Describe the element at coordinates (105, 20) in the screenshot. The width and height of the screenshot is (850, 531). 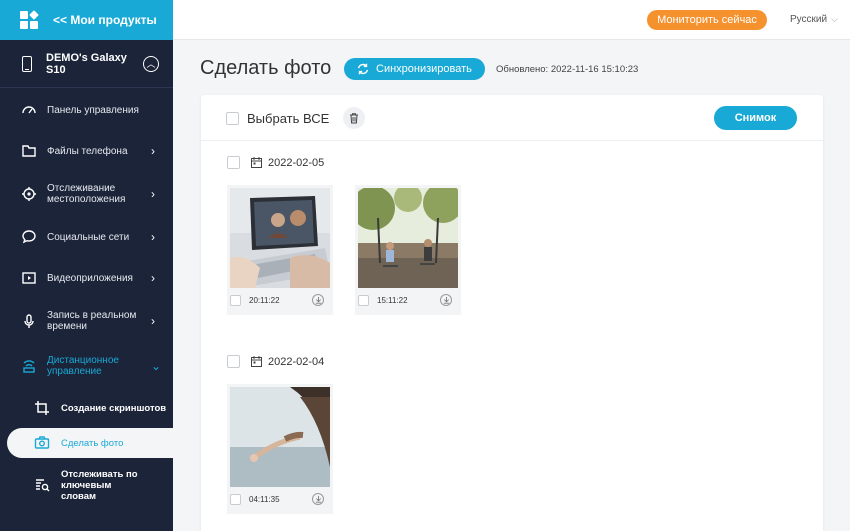
I see `my-products-label: << Мои продукты` at that location.